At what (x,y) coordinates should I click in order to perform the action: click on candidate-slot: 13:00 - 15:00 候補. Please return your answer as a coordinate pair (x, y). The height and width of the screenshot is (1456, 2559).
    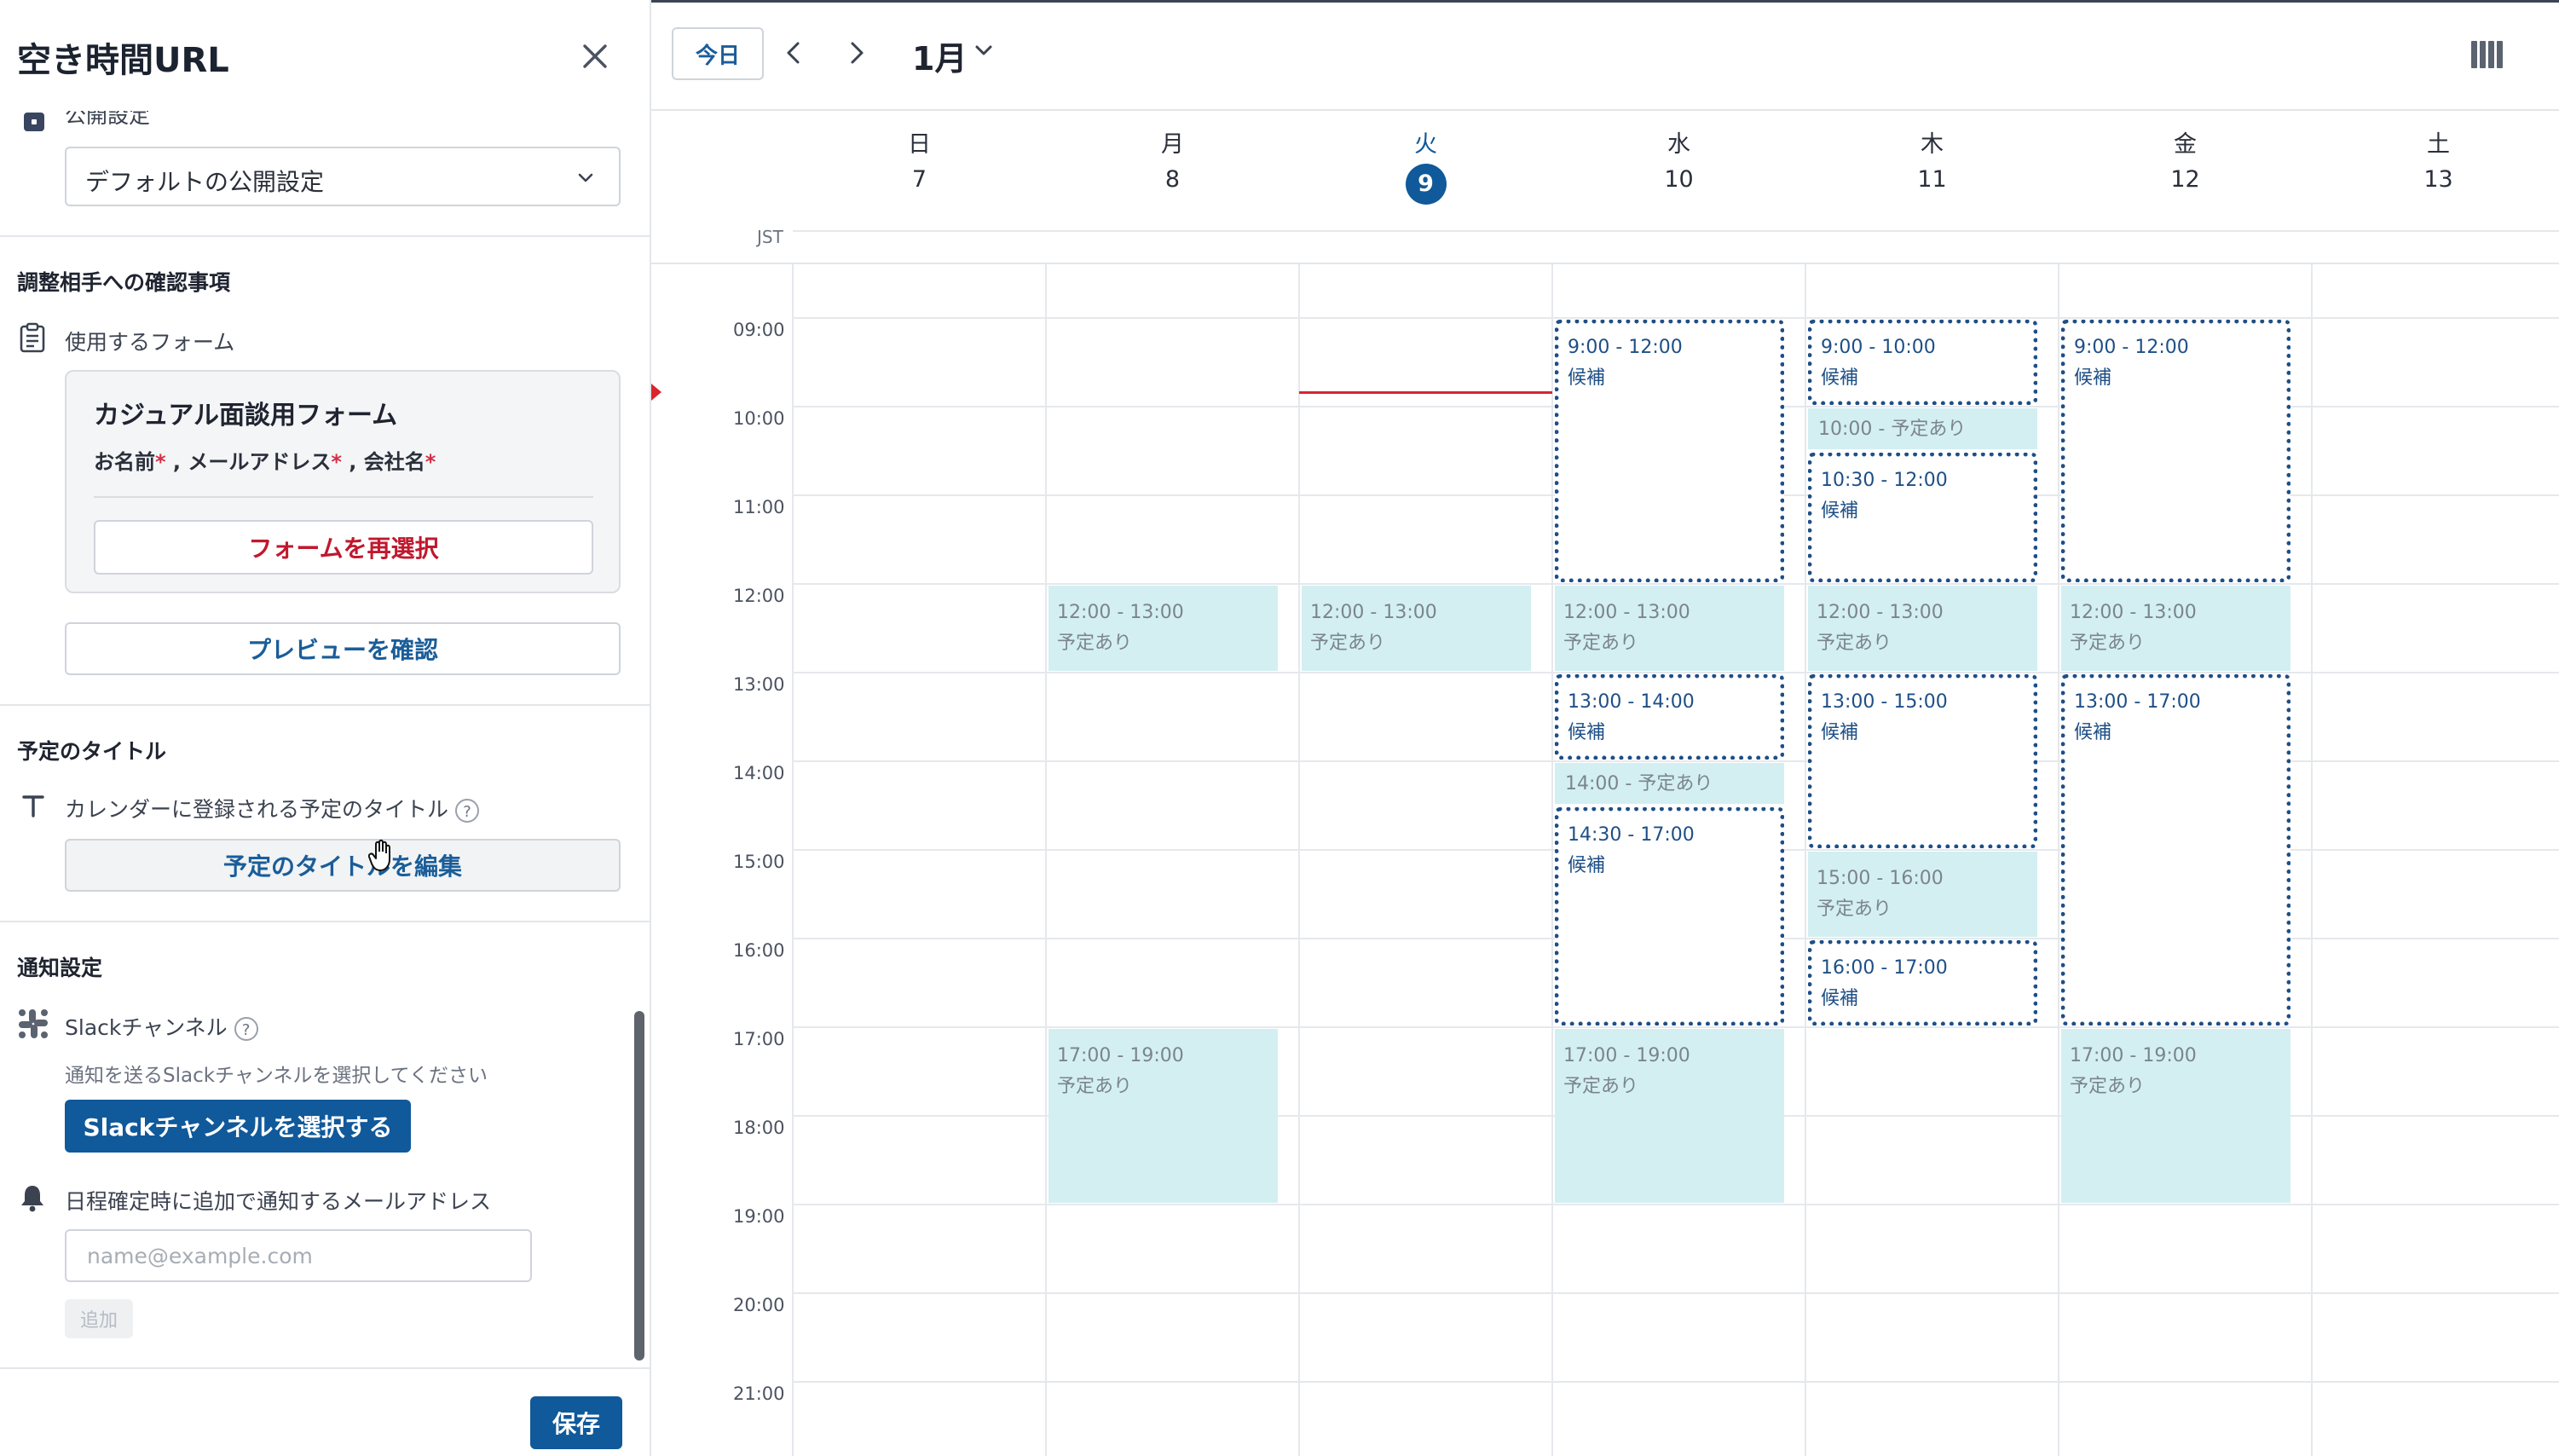
    Looking at the image, I should click on (1922, 761).